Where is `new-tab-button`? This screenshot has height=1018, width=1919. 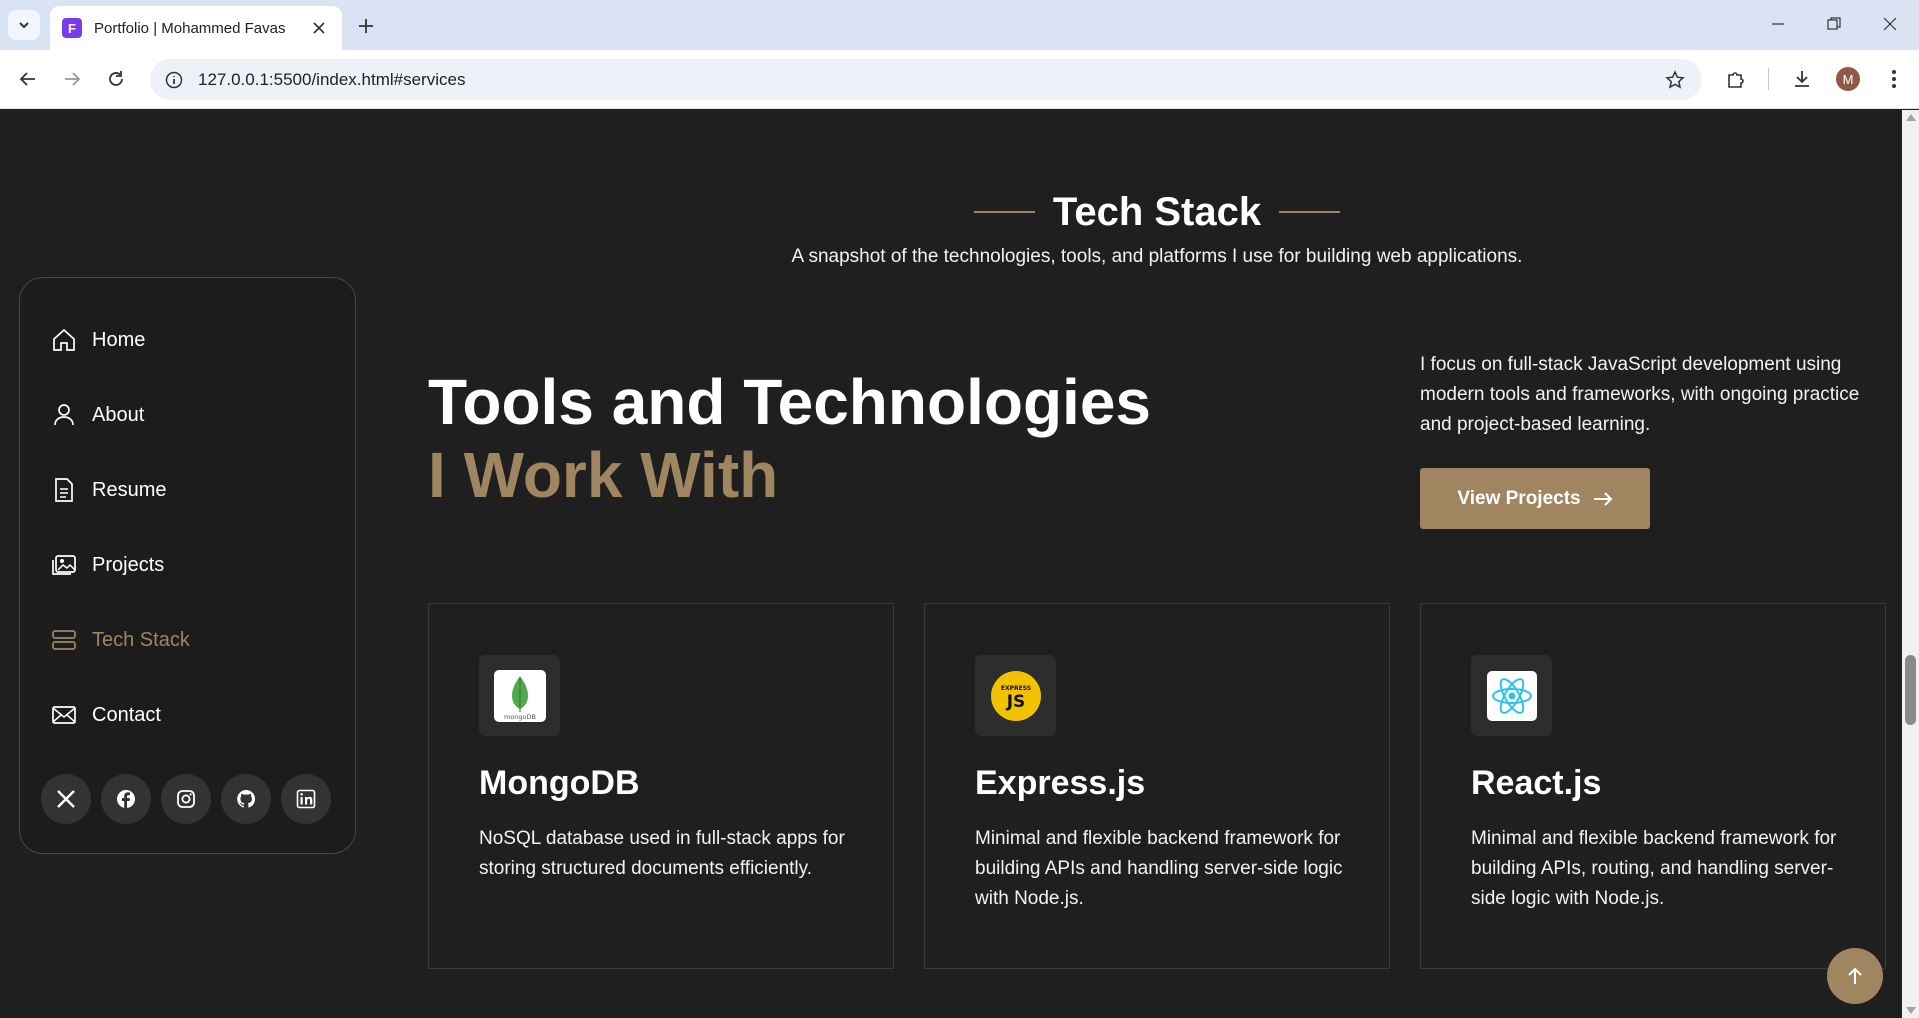 new-tab-button is located at coordinates (366, 26).